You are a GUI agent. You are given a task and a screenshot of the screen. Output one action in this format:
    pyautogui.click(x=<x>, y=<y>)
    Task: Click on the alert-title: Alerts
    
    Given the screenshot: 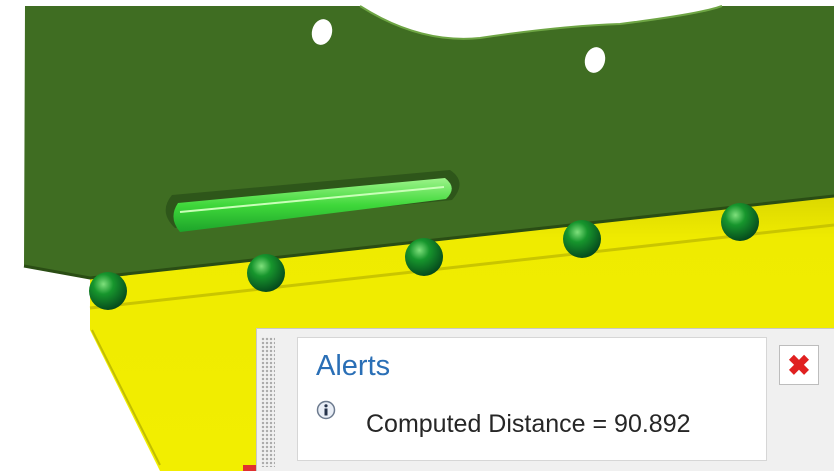 What is the action you would take?
    pyautogui.click(x=353, y=366)
    